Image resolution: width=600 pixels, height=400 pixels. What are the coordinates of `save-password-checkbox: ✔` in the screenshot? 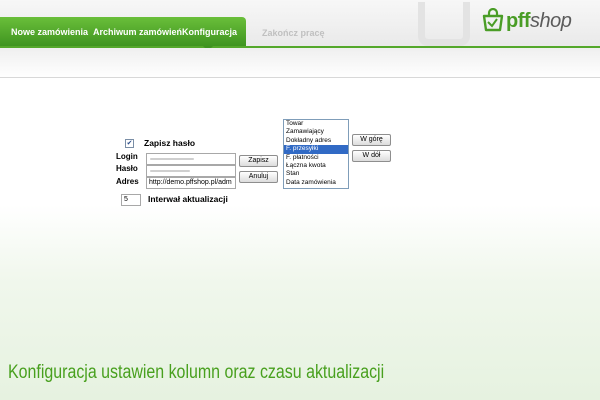 It's located at (129, 143).